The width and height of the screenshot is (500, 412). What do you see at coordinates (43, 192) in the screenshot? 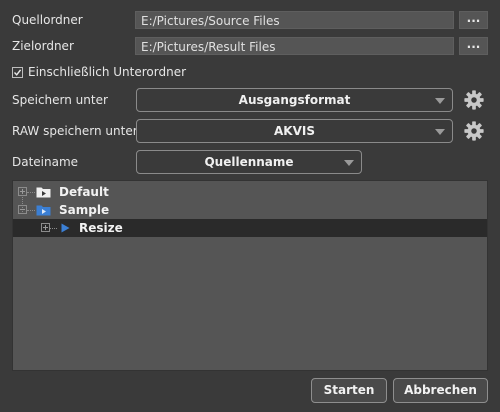
I see `folder-icon` at bounding box center [43, 192].